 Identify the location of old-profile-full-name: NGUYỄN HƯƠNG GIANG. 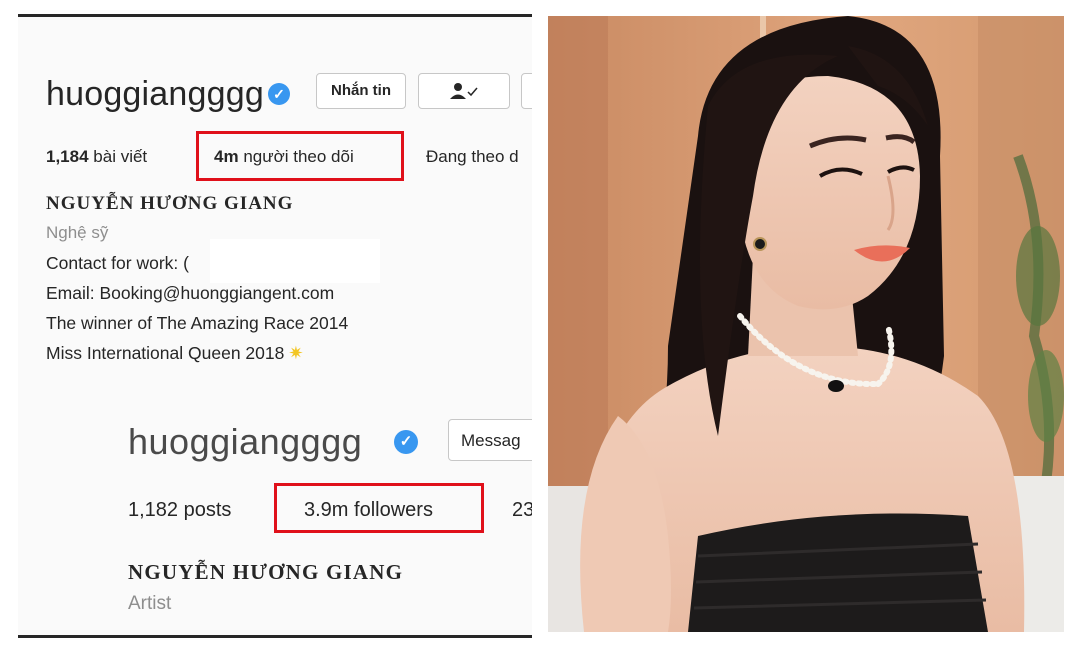
(266, 572).